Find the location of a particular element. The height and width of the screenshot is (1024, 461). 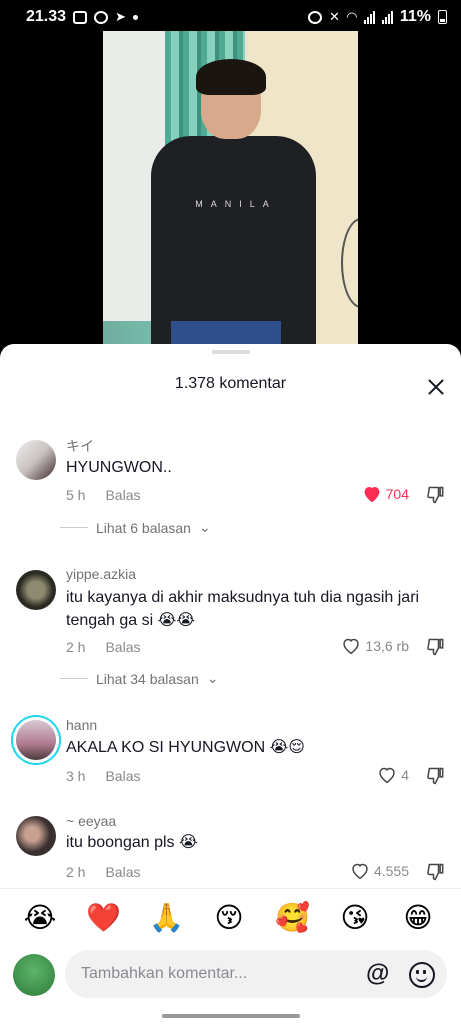

view-replies-label: Lihat 34 balasan is located at coordinates (147, 678).